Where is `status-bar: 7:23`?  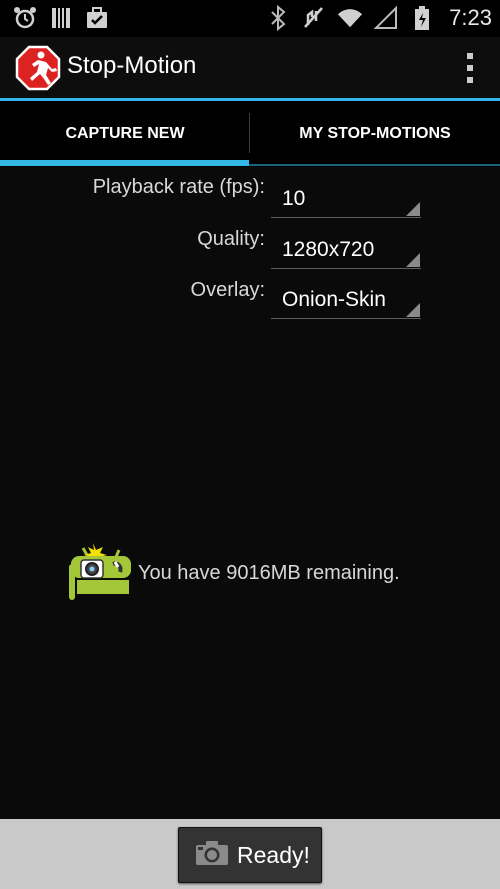 status-bar: 7:23 is located at coordinates (250, 18).